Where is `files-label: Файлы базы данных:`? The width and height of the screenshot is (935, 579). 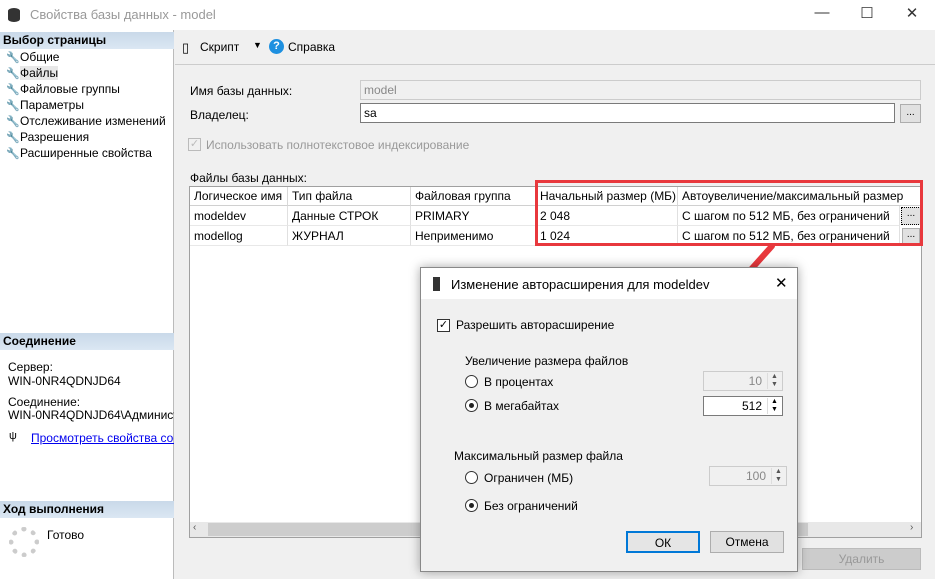
files-label: Файлы базы данных: is located at coordinates (248, 178).